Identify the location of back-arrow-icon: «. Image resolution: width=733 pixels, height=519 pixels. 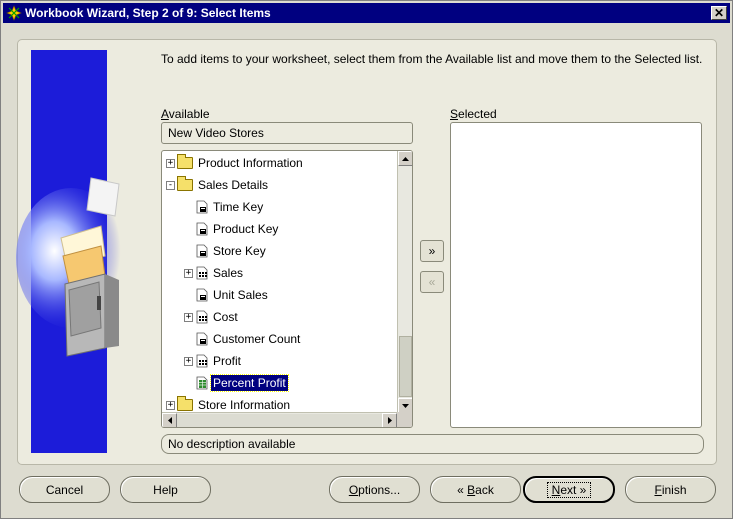
(460, 489).